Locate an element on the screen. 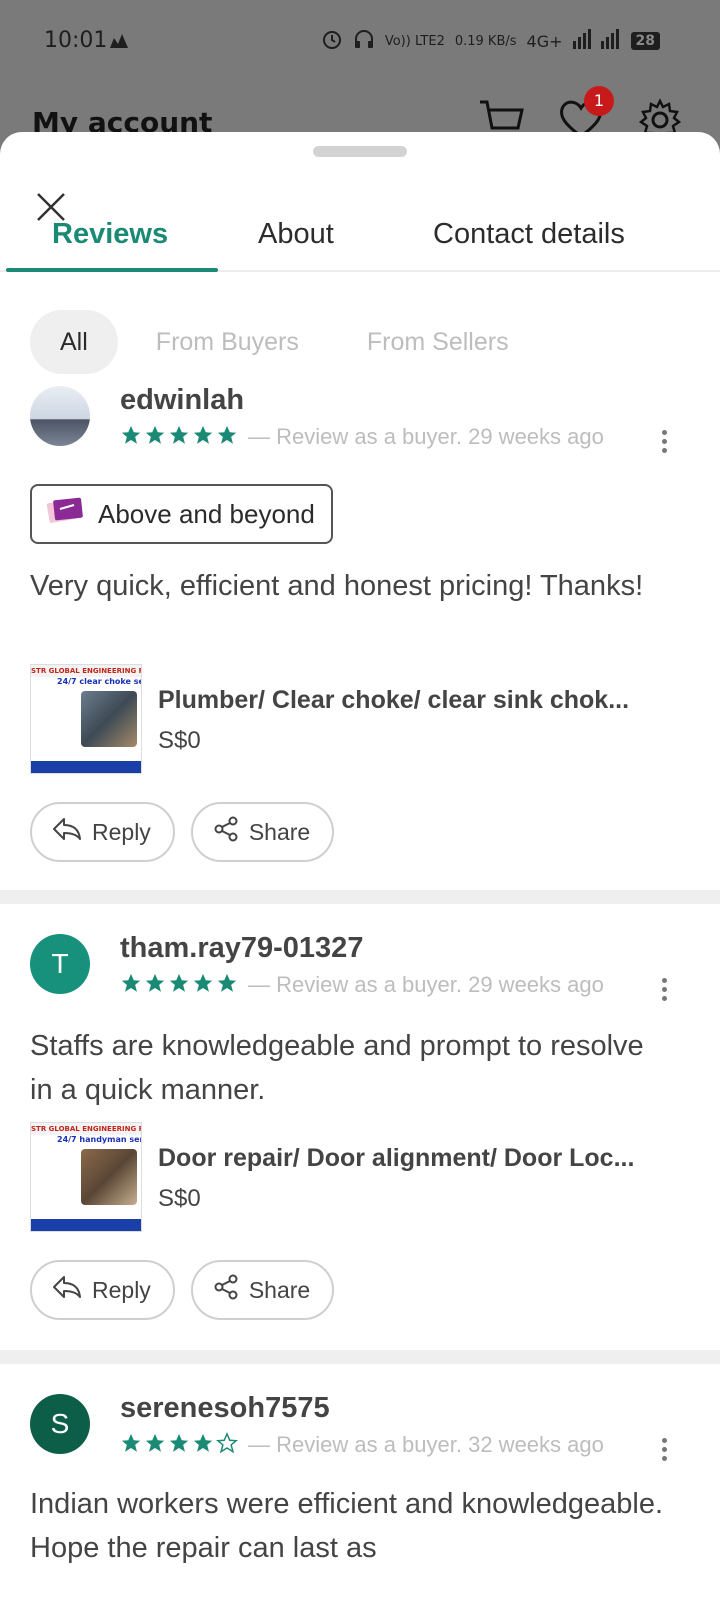 The image size is (720, 1608). alarm-icon is located at coordinates (332, 41).